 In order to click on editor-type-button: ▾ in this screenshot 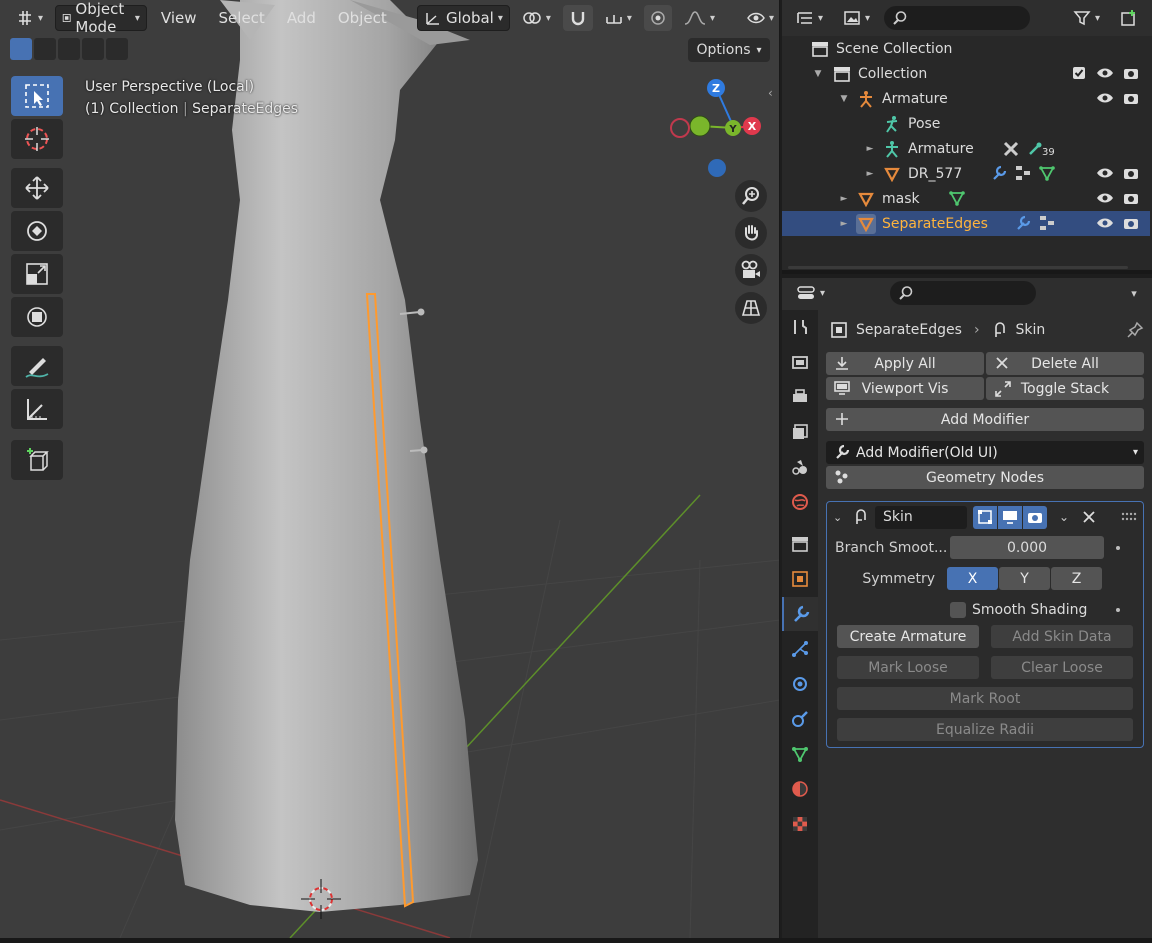, I will do `click(29, 18)`.